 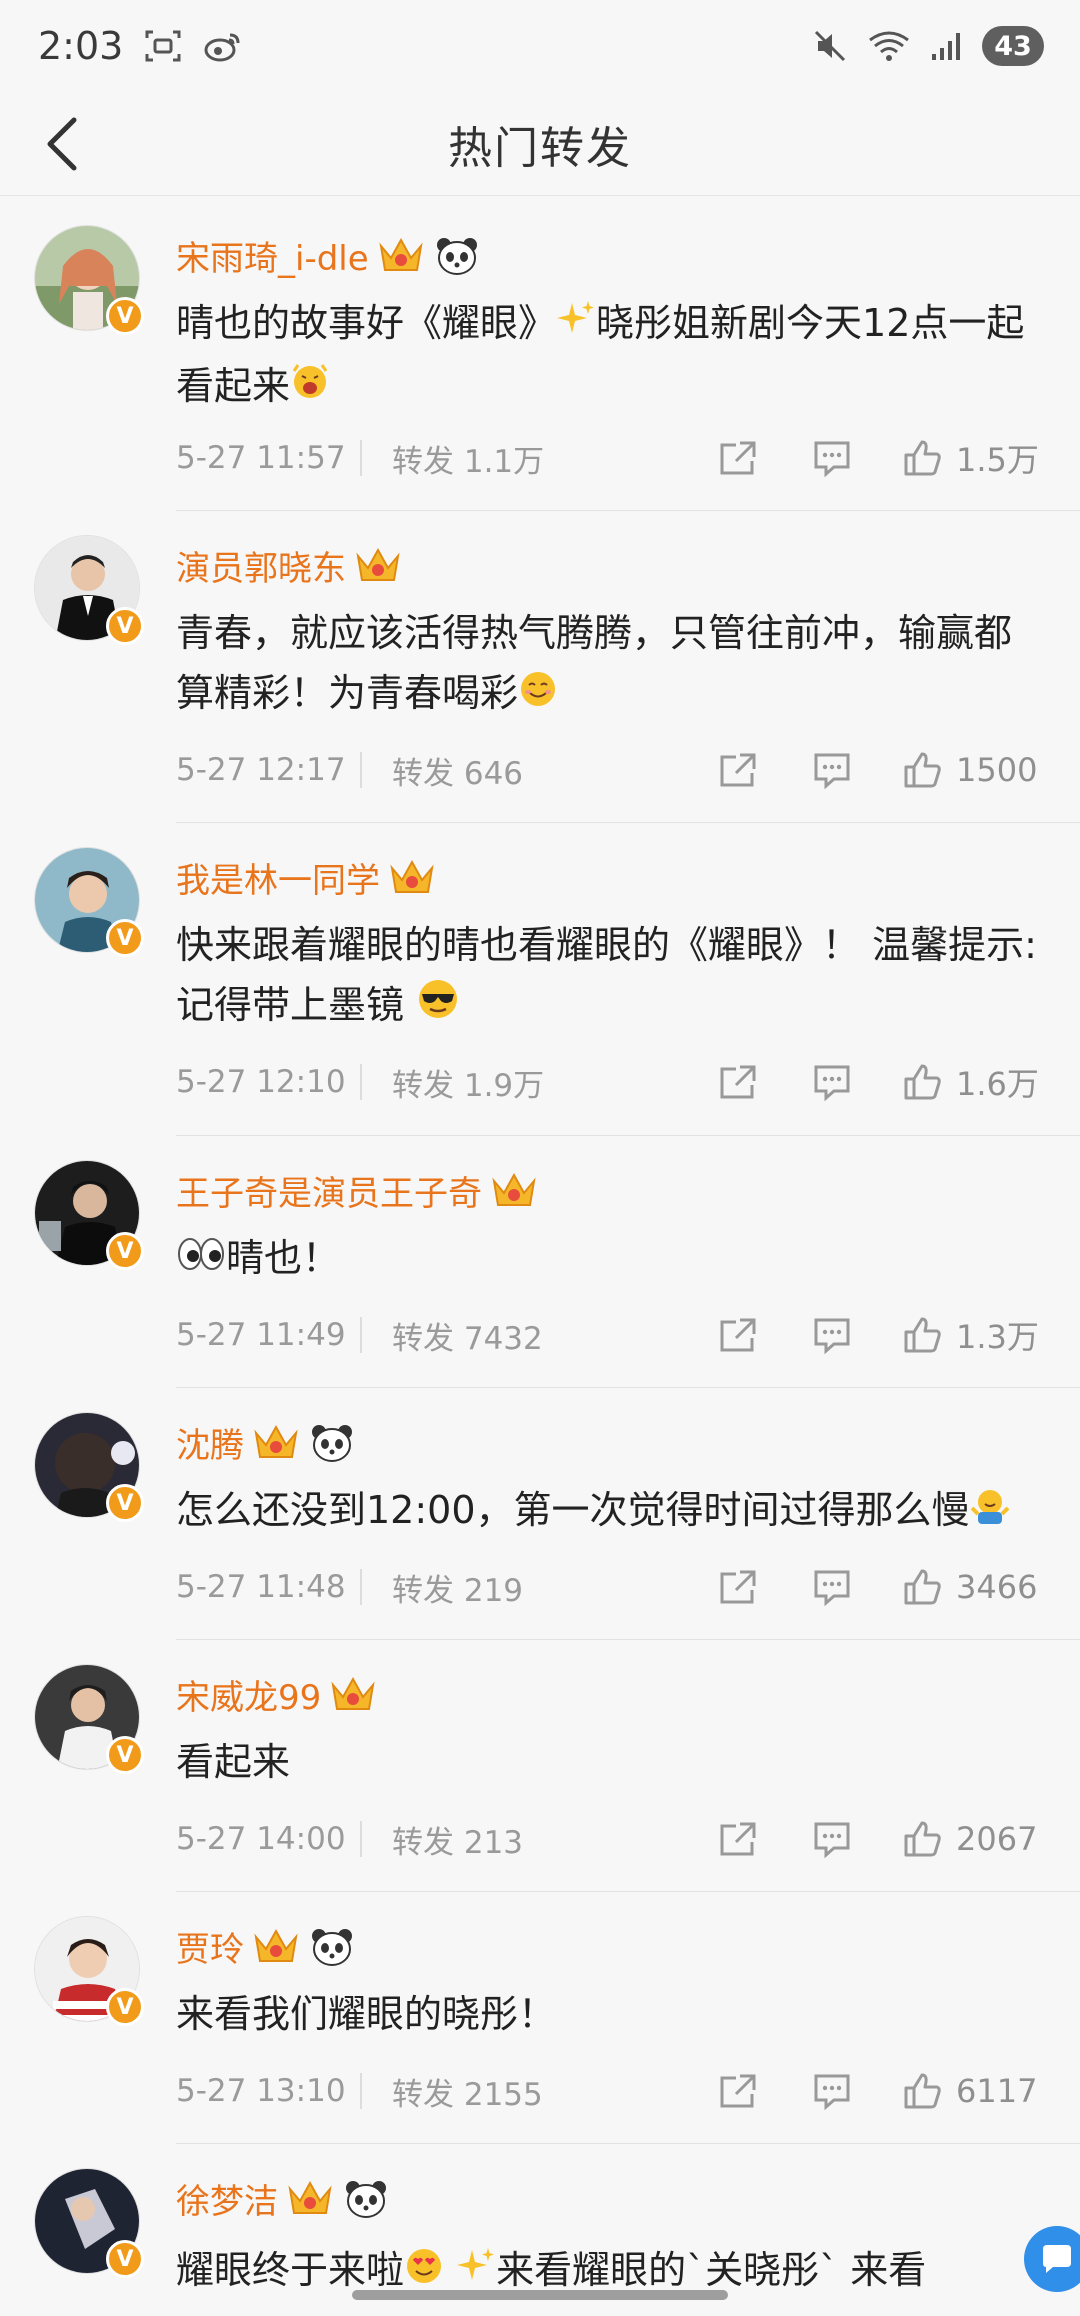 What do you see at coordinates (806, 2270) in the screenshot?
I see `post-text-tail: `关晓彤` 来看` at bounding box center [806, 2270].